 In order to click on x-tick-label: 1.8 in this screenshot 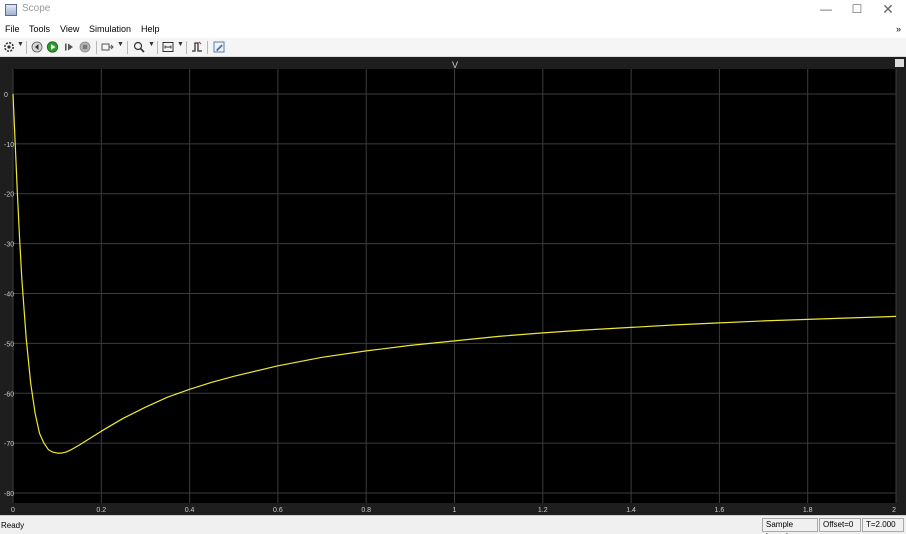, I will do `click(808, 510)`.